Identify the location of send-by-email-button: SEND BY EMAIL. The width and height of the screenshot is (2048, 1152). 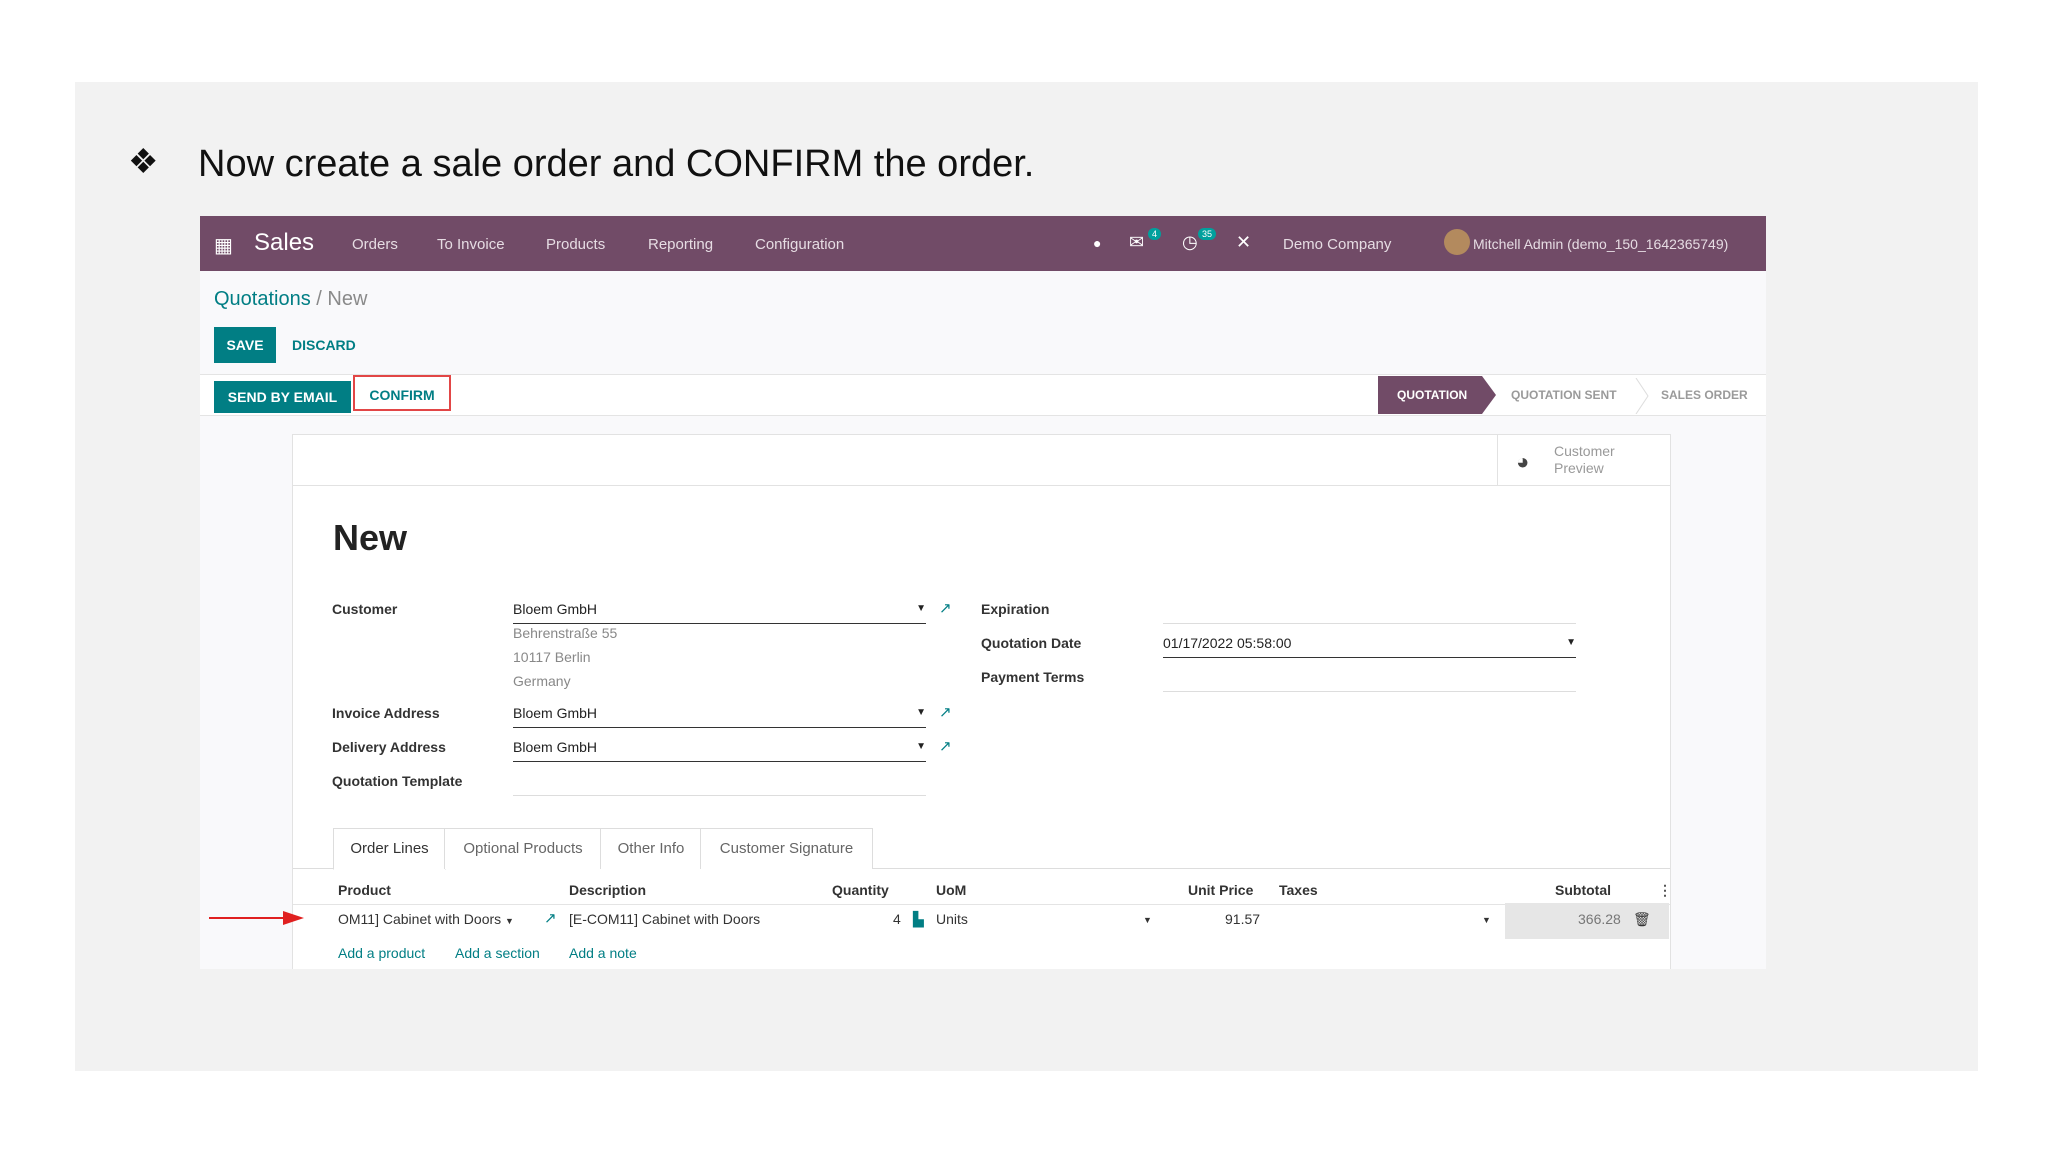
(282, 397).